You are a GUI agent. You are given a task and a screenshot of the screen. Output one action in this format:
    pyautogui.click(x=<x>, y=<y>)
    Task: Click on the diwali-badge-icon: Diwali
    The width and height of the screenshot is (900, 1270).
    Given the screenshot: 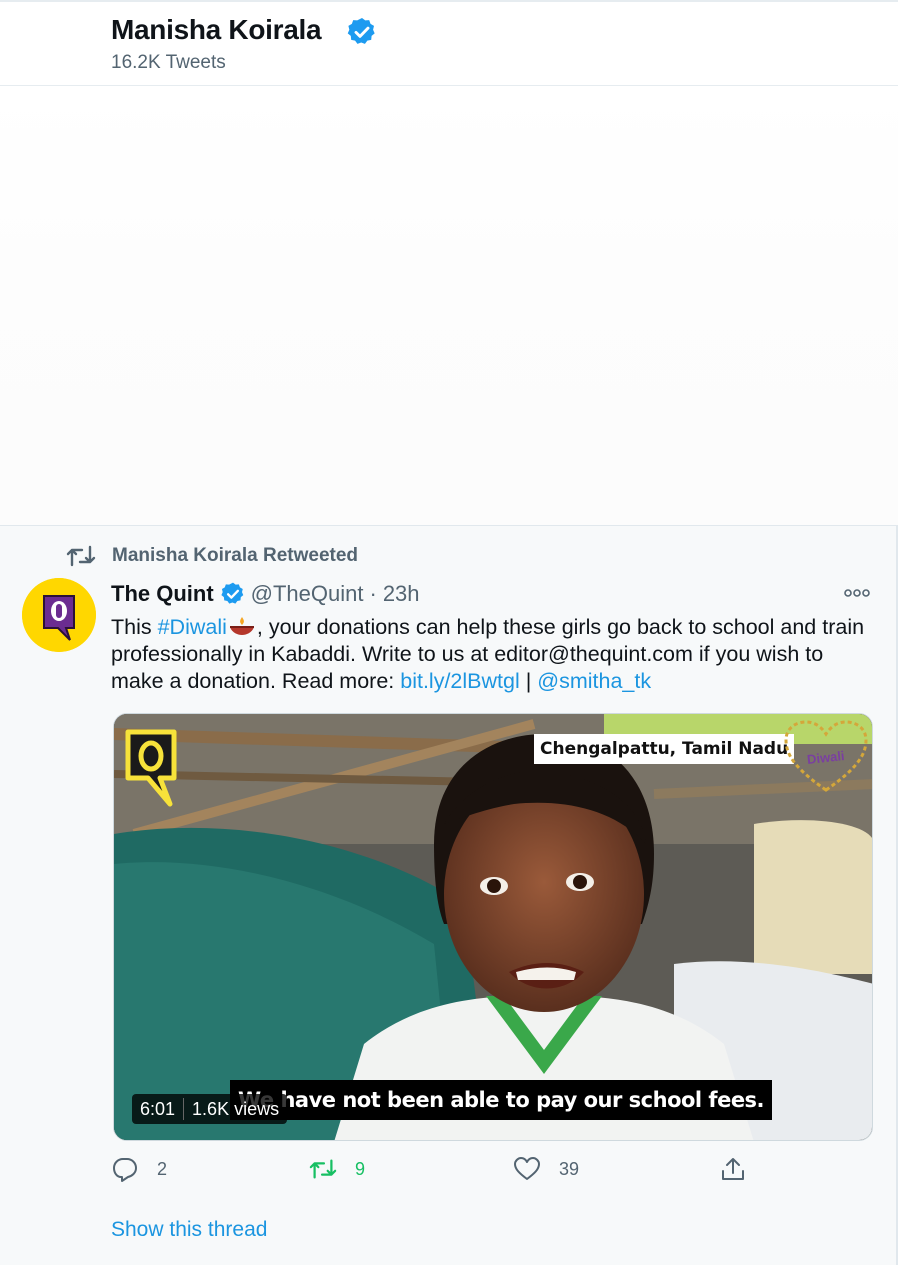 What is the action you would take?
    pyautogui.click(x=826, y=756)
    